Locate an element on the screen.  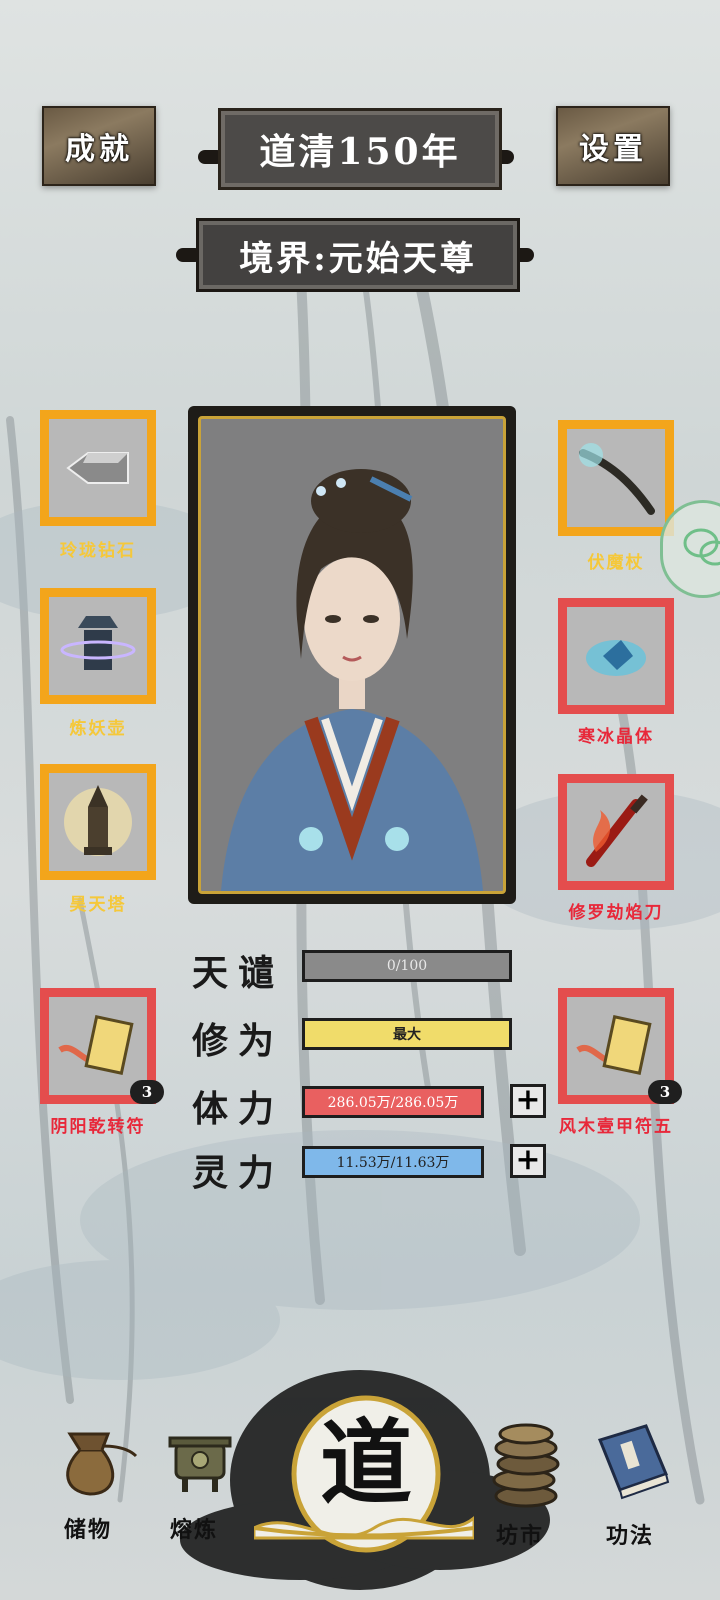
talisman-count-left: 3 is located at coordinates (147, 1092).